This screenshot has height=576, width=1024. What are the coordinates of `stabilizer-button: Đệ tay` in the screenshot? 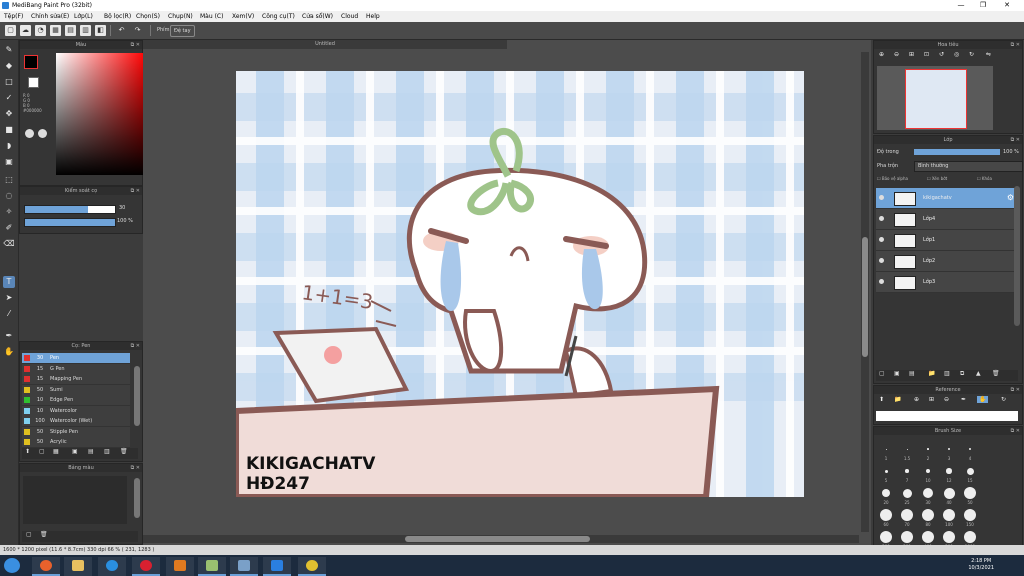 It's located at (182, 31).